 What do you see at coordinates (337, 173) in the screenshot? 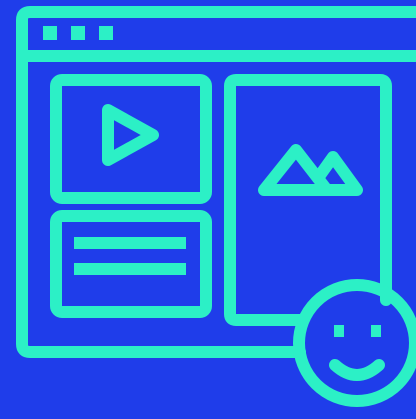
I see `mountain-small-peak` at bounding box center [337, 173].